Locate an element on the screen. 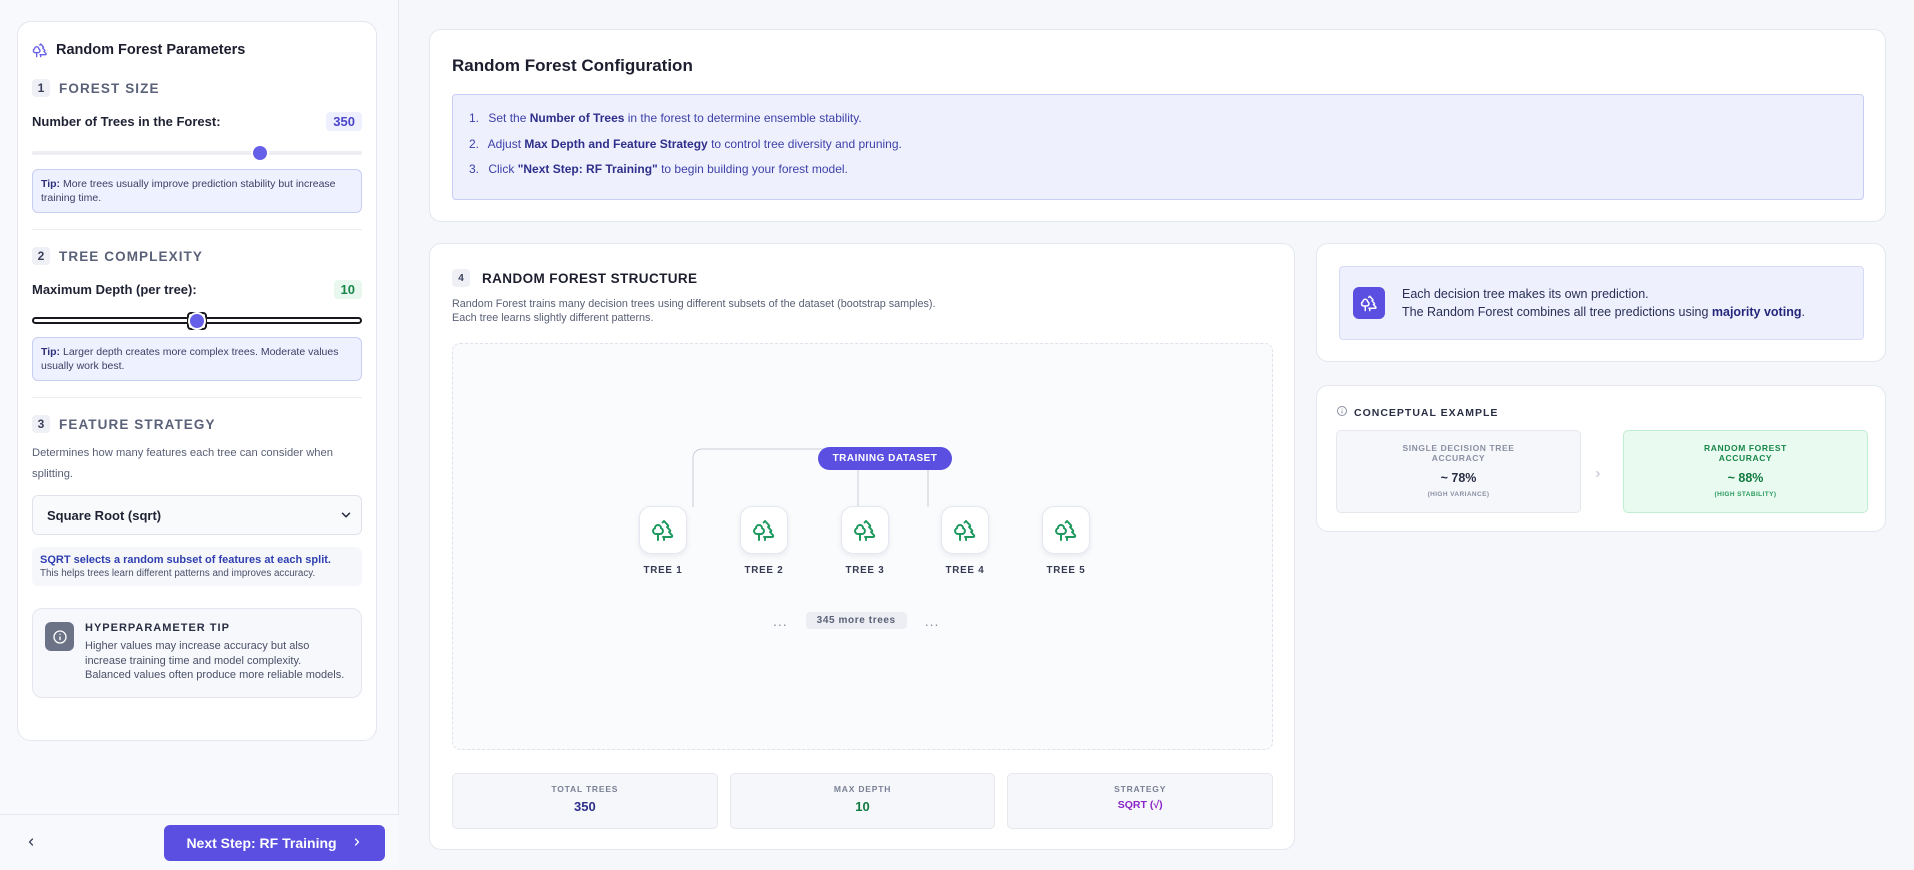  accuracy-label: SINGLE DECISION TREE ACCURACY is located at coordinates (1458, 453).